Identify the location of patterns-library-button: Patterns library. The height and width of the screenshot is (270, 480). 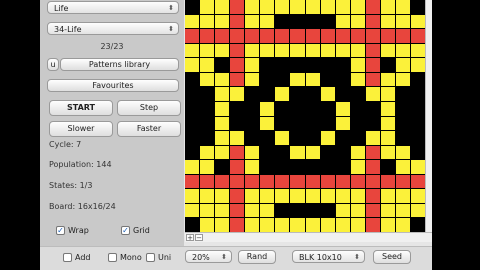
(119, 64).